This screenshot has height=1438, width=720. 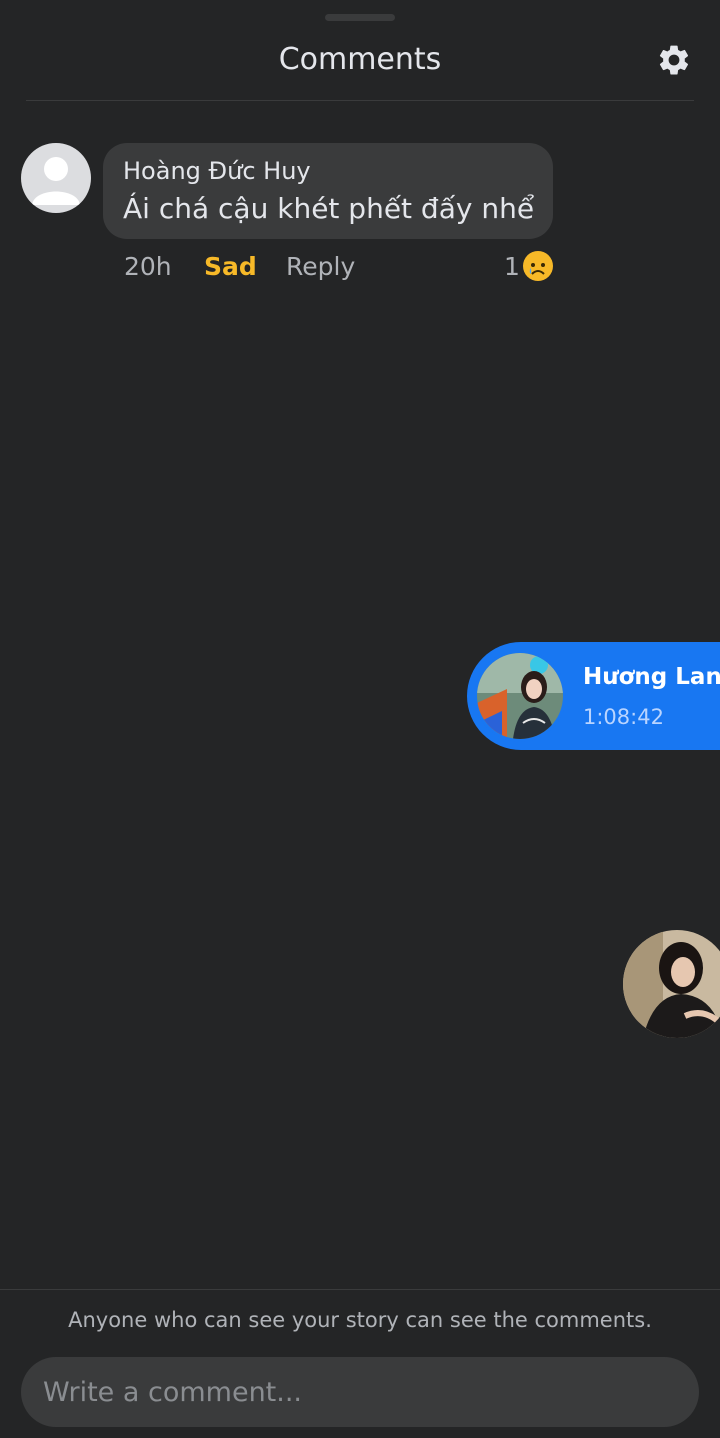 What do you see at coordinates (230, 267) in the screenshot?
I see `reaction-button: Sad` at bounding box center [230, 267].